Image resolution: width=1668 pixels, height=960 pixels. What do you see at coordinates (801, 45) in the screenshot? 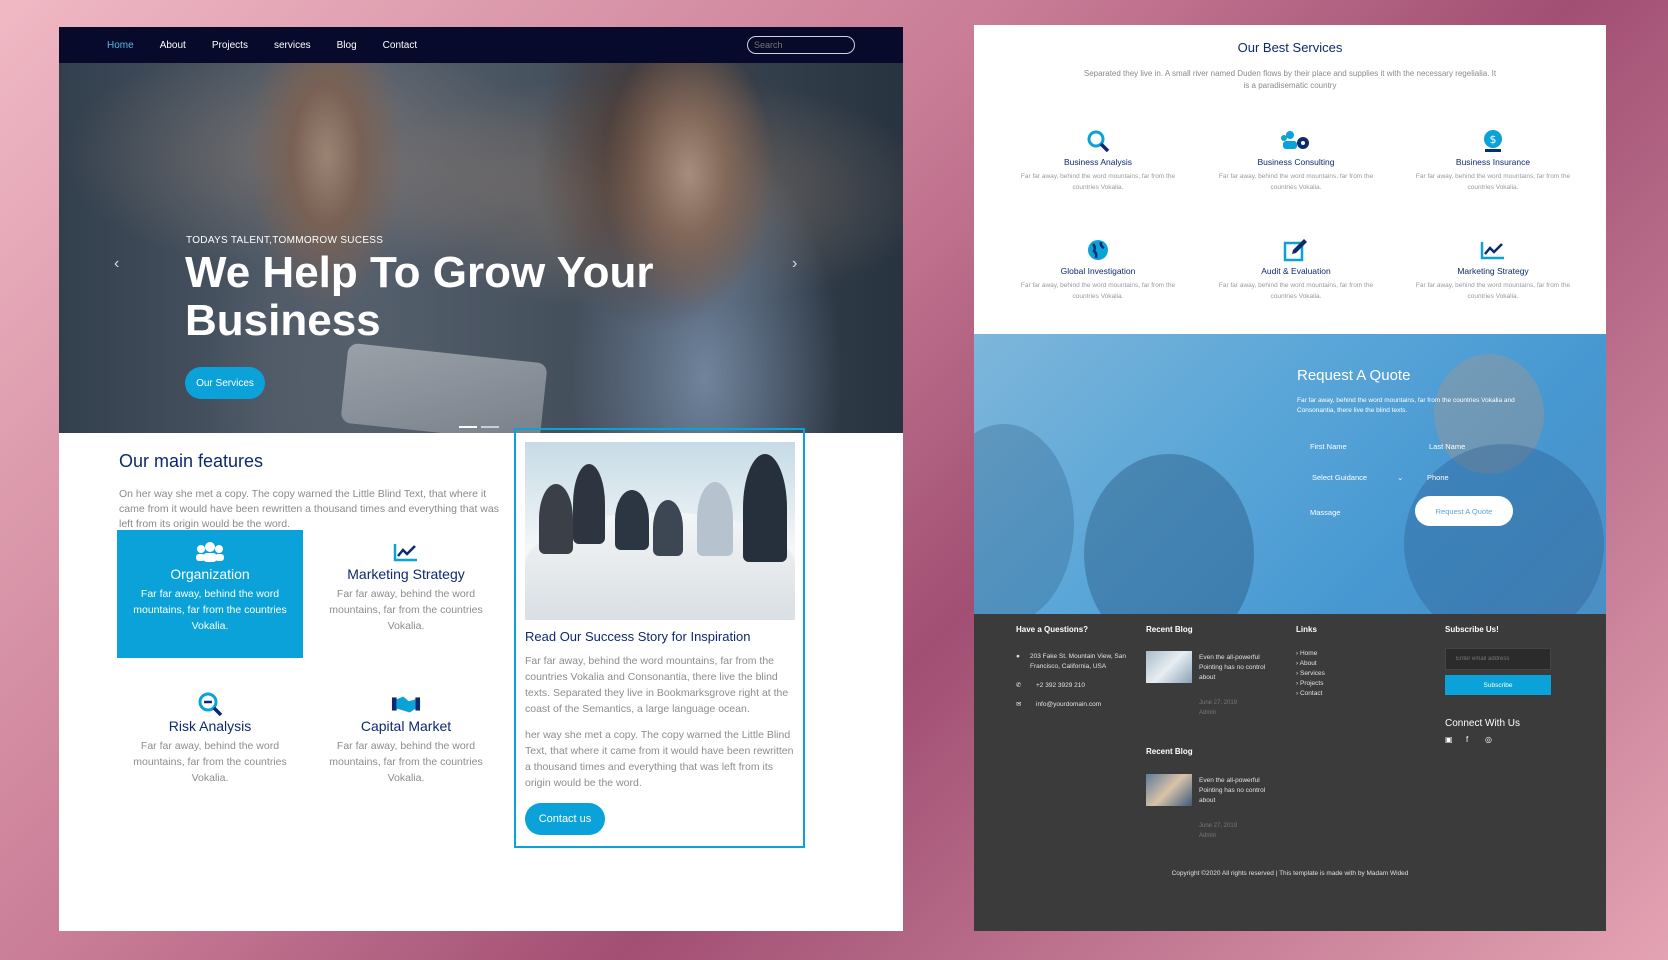
I see `search-input` at bounding box center [801, 45].